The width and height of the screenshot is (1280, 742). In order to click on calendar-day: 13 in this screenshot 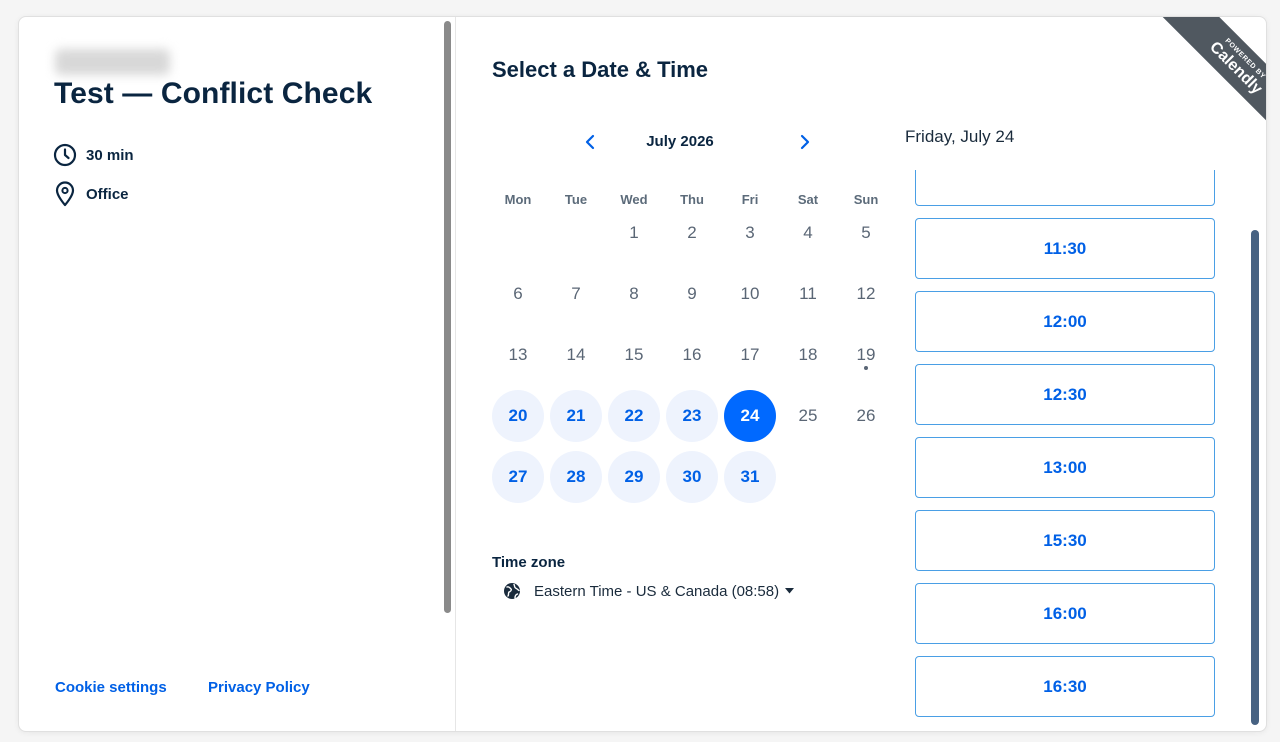, I will do `click(518, 355)`.